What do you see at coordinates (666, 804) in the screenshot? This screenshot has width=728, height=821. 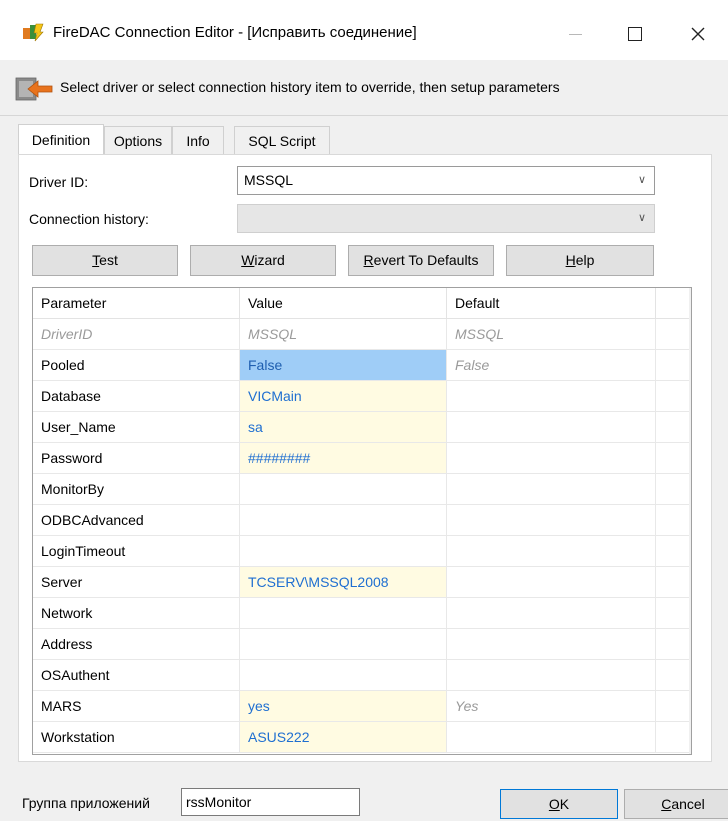 I see `accelerator-key: C` at bounding box center [666, 804].